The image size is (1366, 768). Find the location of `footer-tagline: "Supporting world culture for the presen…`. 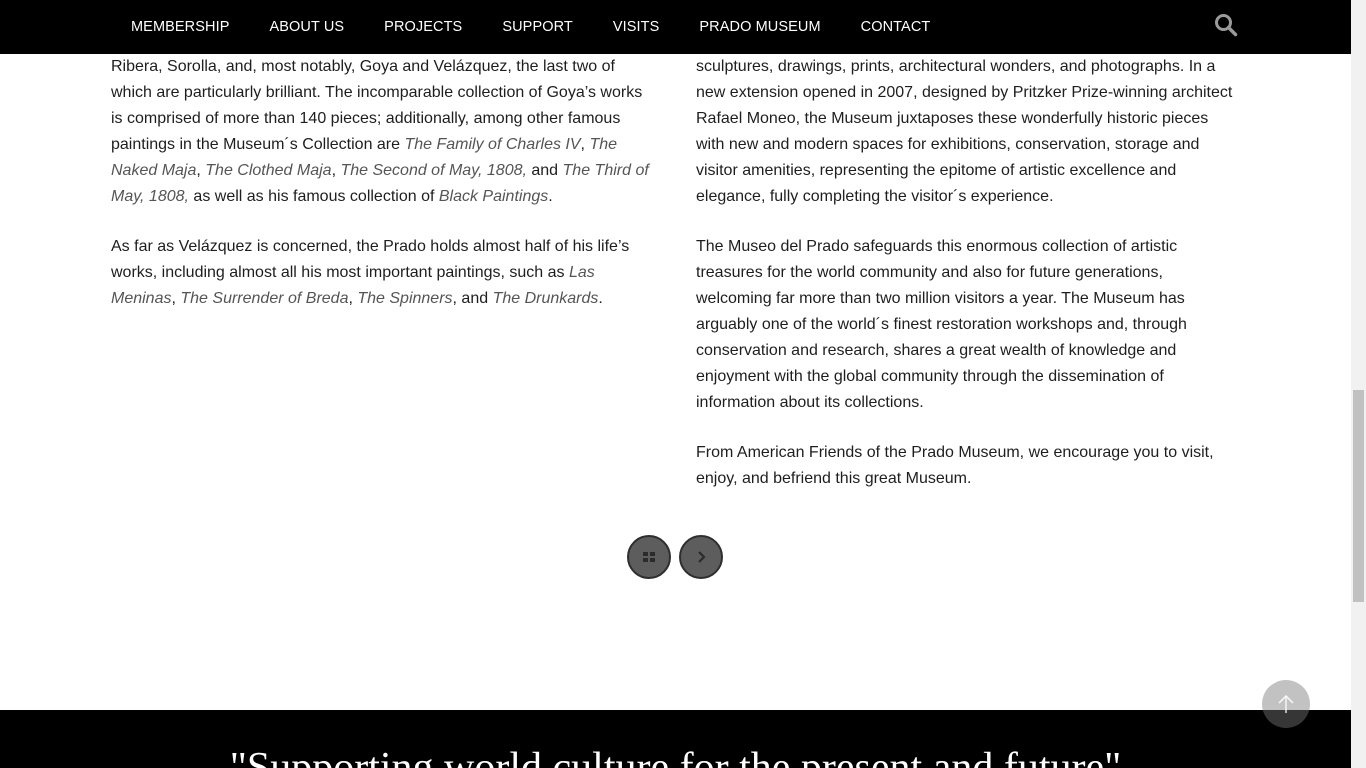

footer-tagline: "Supporting world culture for the presen… is located at coordinates (675, 756).